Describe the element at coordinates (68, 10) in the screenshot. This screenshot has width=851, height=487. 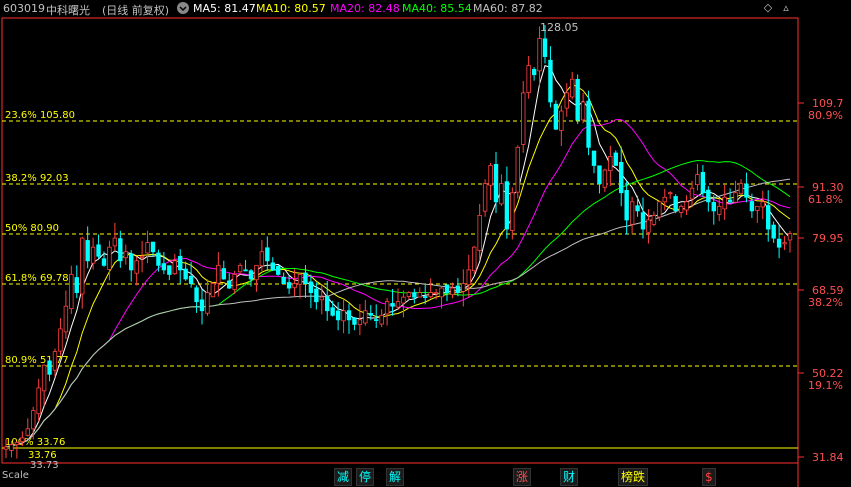
I see `stock-name: 中科曙光` at that location.